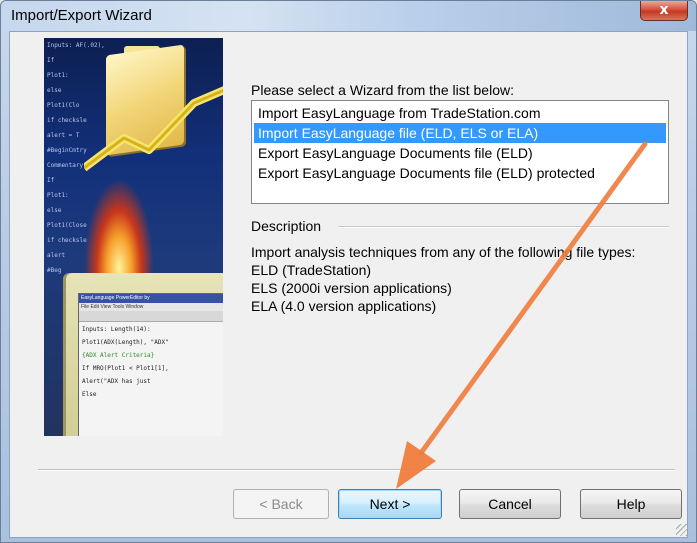 The width and height of the screenshot is (697, 543). I want to click on description-line: ELA (4.0 version applications), so click(344, 306).